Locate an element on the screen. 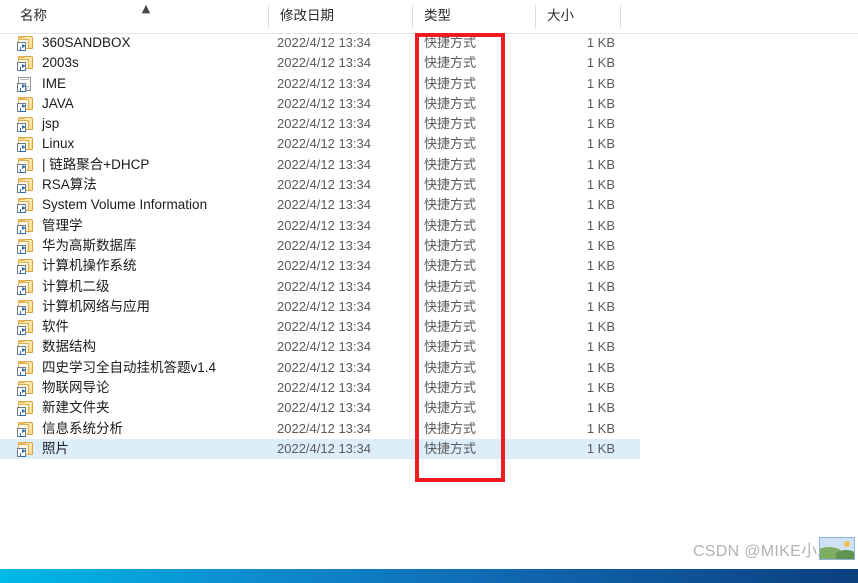  file-name-cell: 计算机操作系统 is located at coordinates (89, 266).